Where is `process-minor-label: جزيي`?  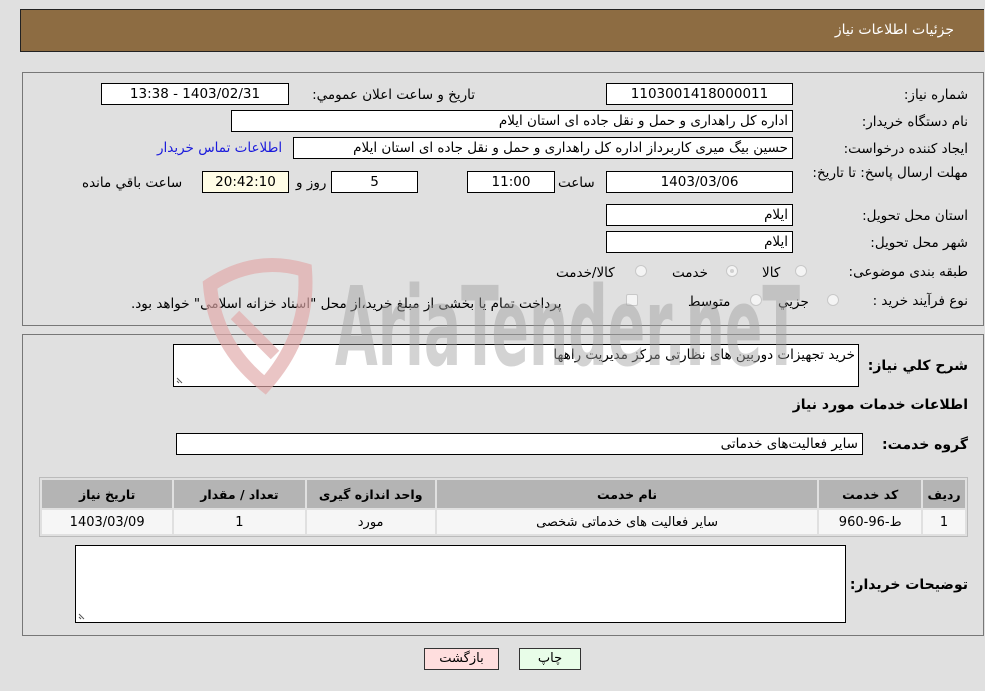
process-minor-label: جزيي is located at coordinates (793, 302).